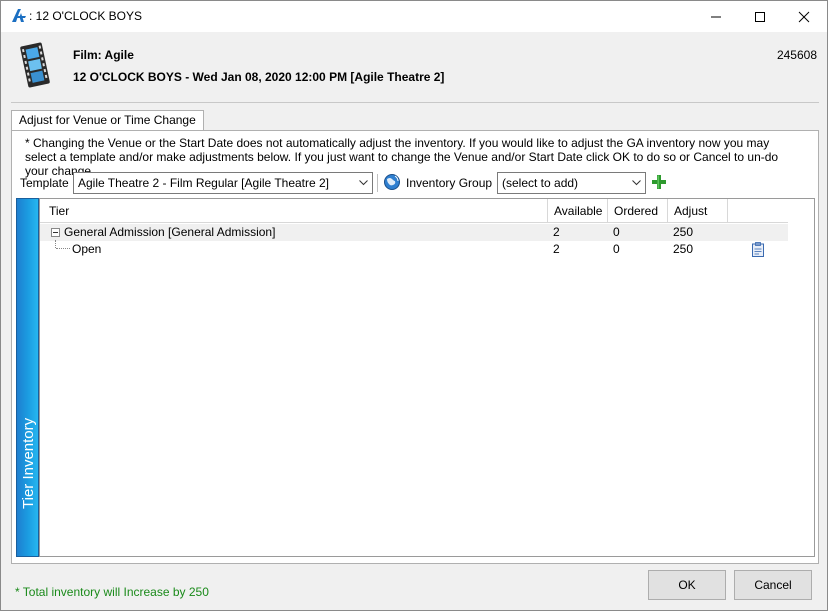 This screenshot has width=828, height=611. I want to click on window-title: : 12 O'CLOCK BOYS, so click(85, 16).